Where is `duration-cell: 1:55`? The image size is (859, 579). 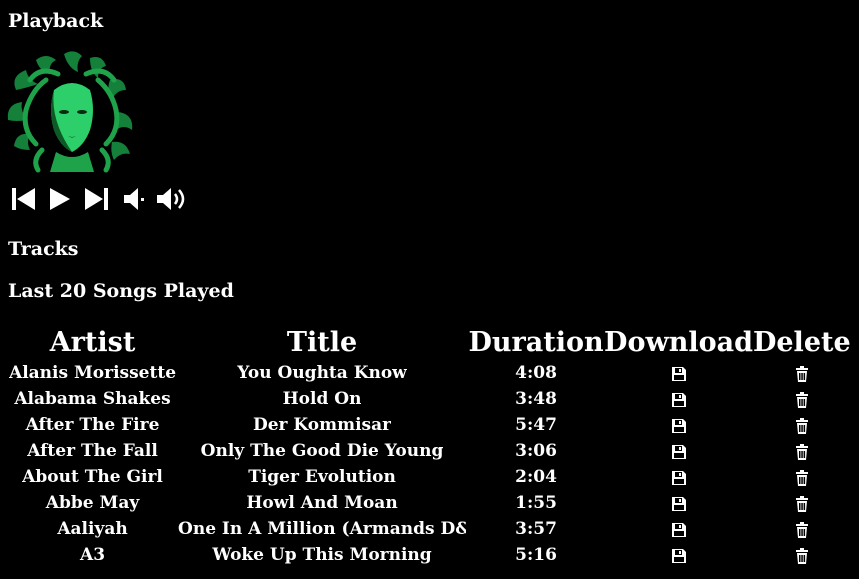
duration-cell: 1:55 is located at coordinates (536, 503).